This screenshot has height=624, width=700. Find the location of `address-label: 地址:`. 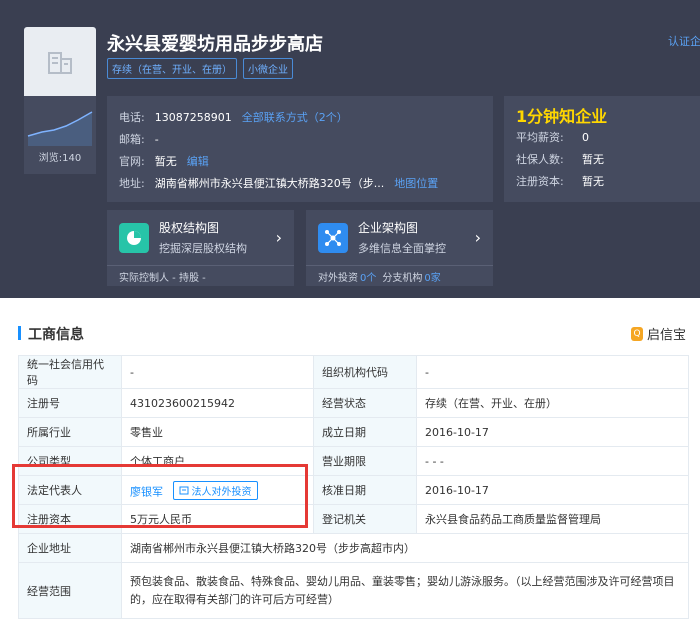

address-label: 地址: is located at coordinates (132, 183).